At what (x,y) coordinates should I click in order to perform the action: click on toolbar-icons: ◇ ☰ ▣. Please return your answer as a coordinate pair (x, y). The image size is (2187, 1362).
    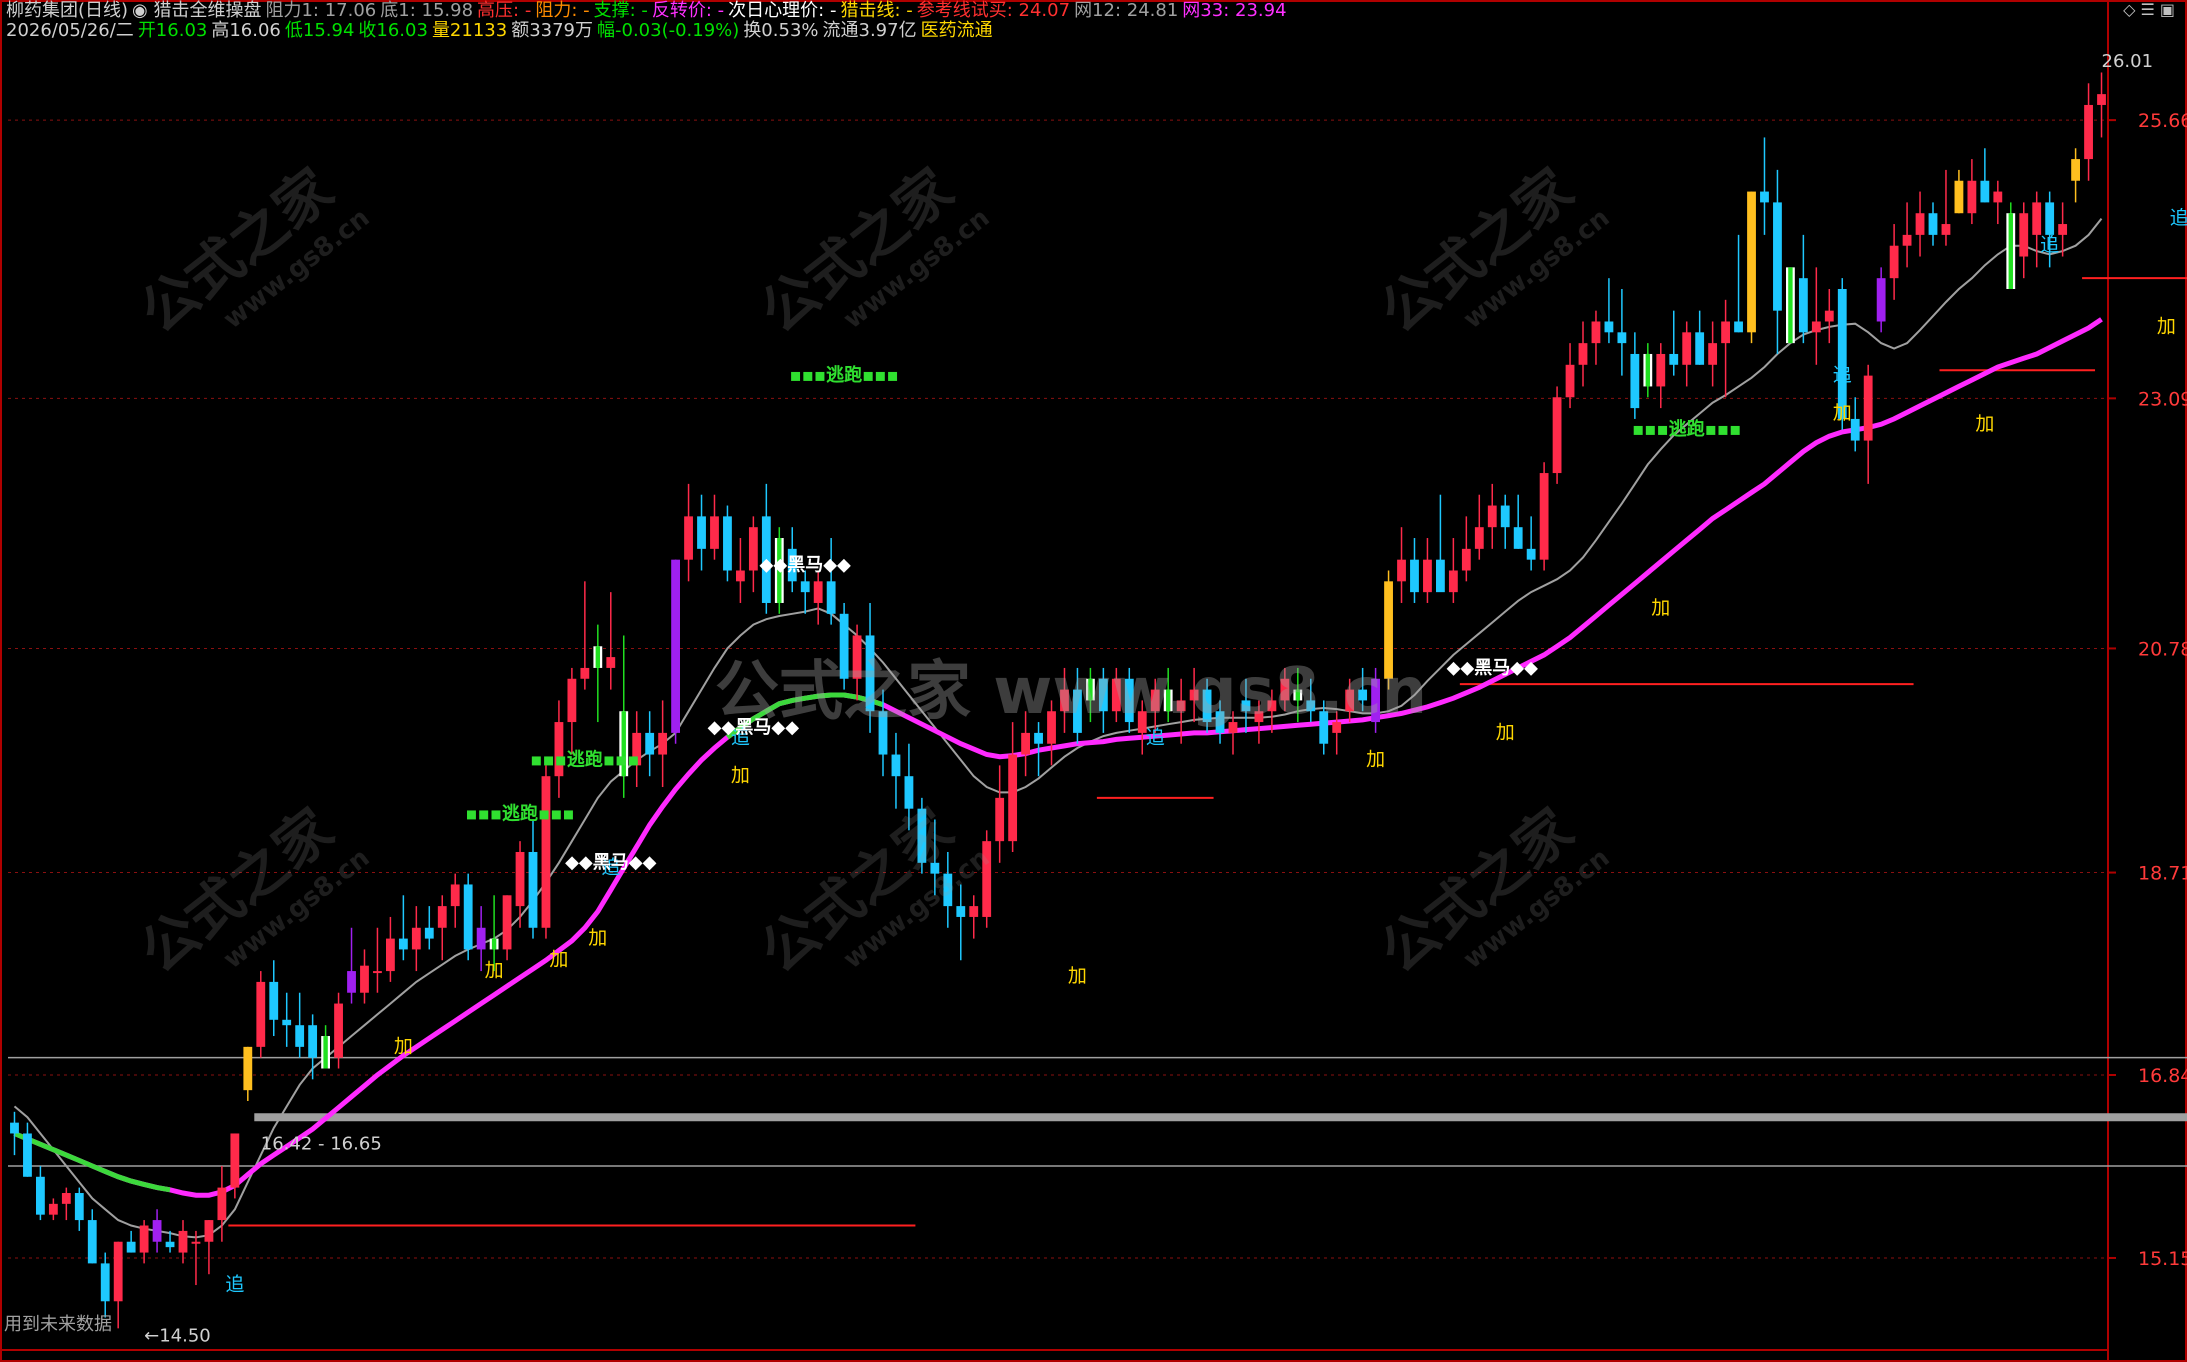
    Looking at the image, I should click on (2149, 9).